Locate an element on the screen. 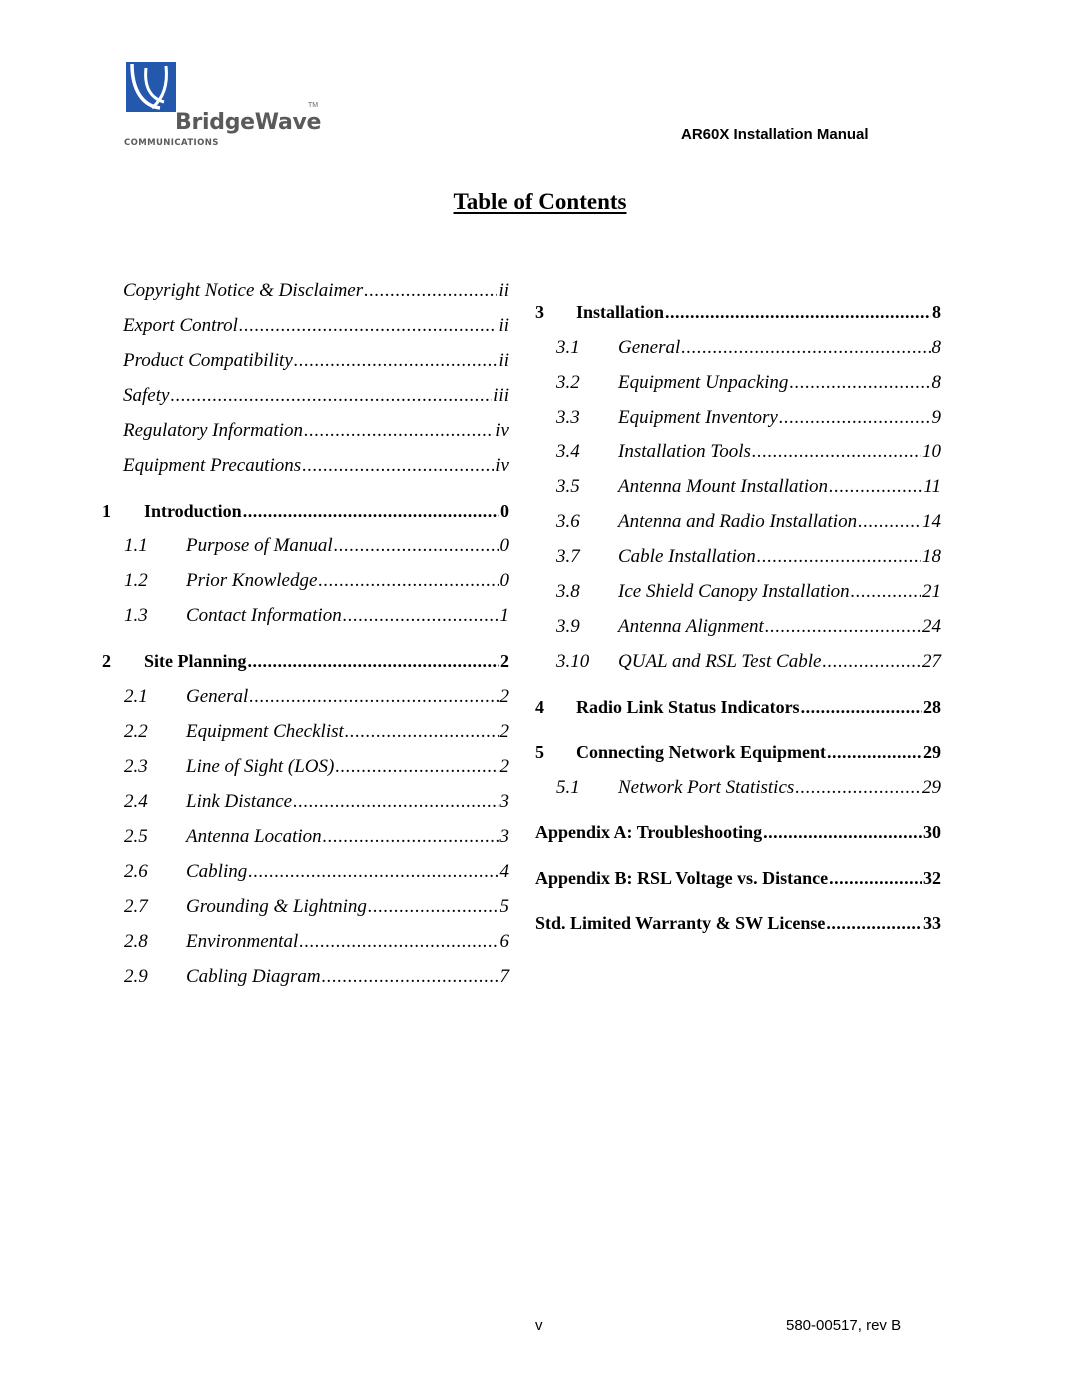 Image resolution: width=1080 pixels, height=1397 pixels. toc-entry: 1 Introduction 0 is located at coordinates (305, 511).